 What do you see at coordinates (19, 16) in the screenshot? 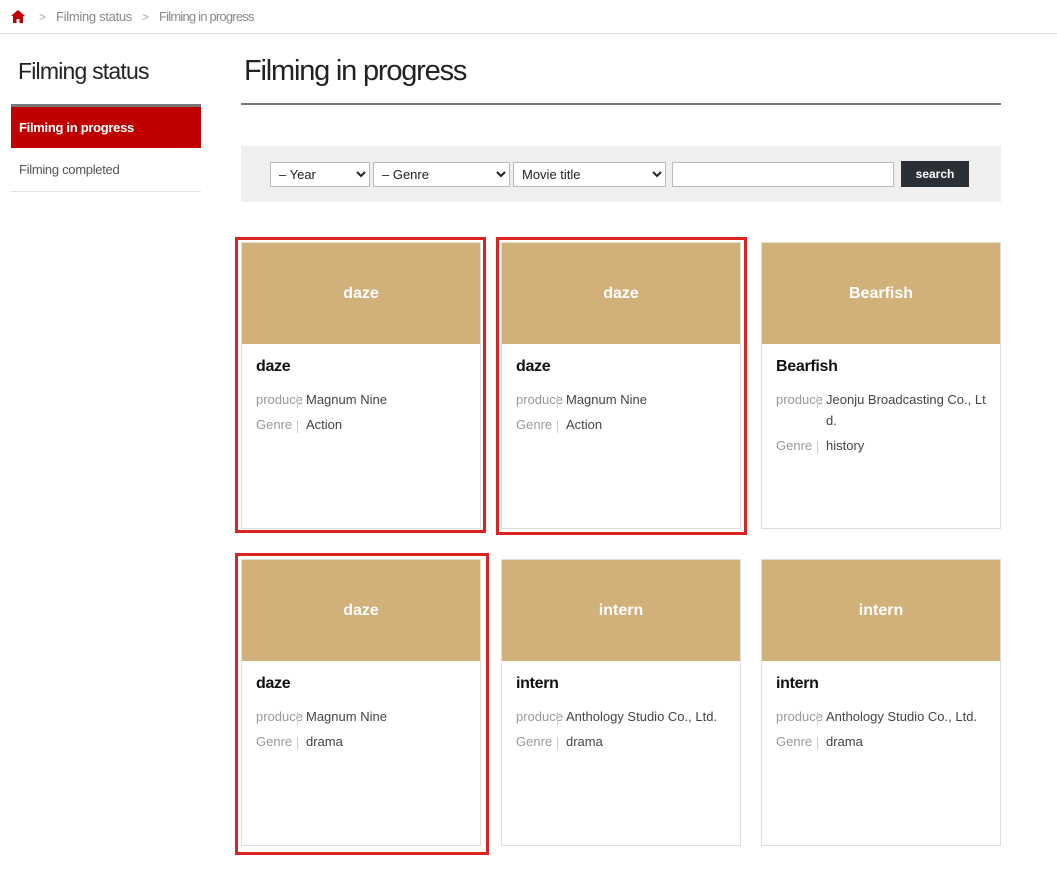
I see `home-icon` at bounding box center [19, 16].